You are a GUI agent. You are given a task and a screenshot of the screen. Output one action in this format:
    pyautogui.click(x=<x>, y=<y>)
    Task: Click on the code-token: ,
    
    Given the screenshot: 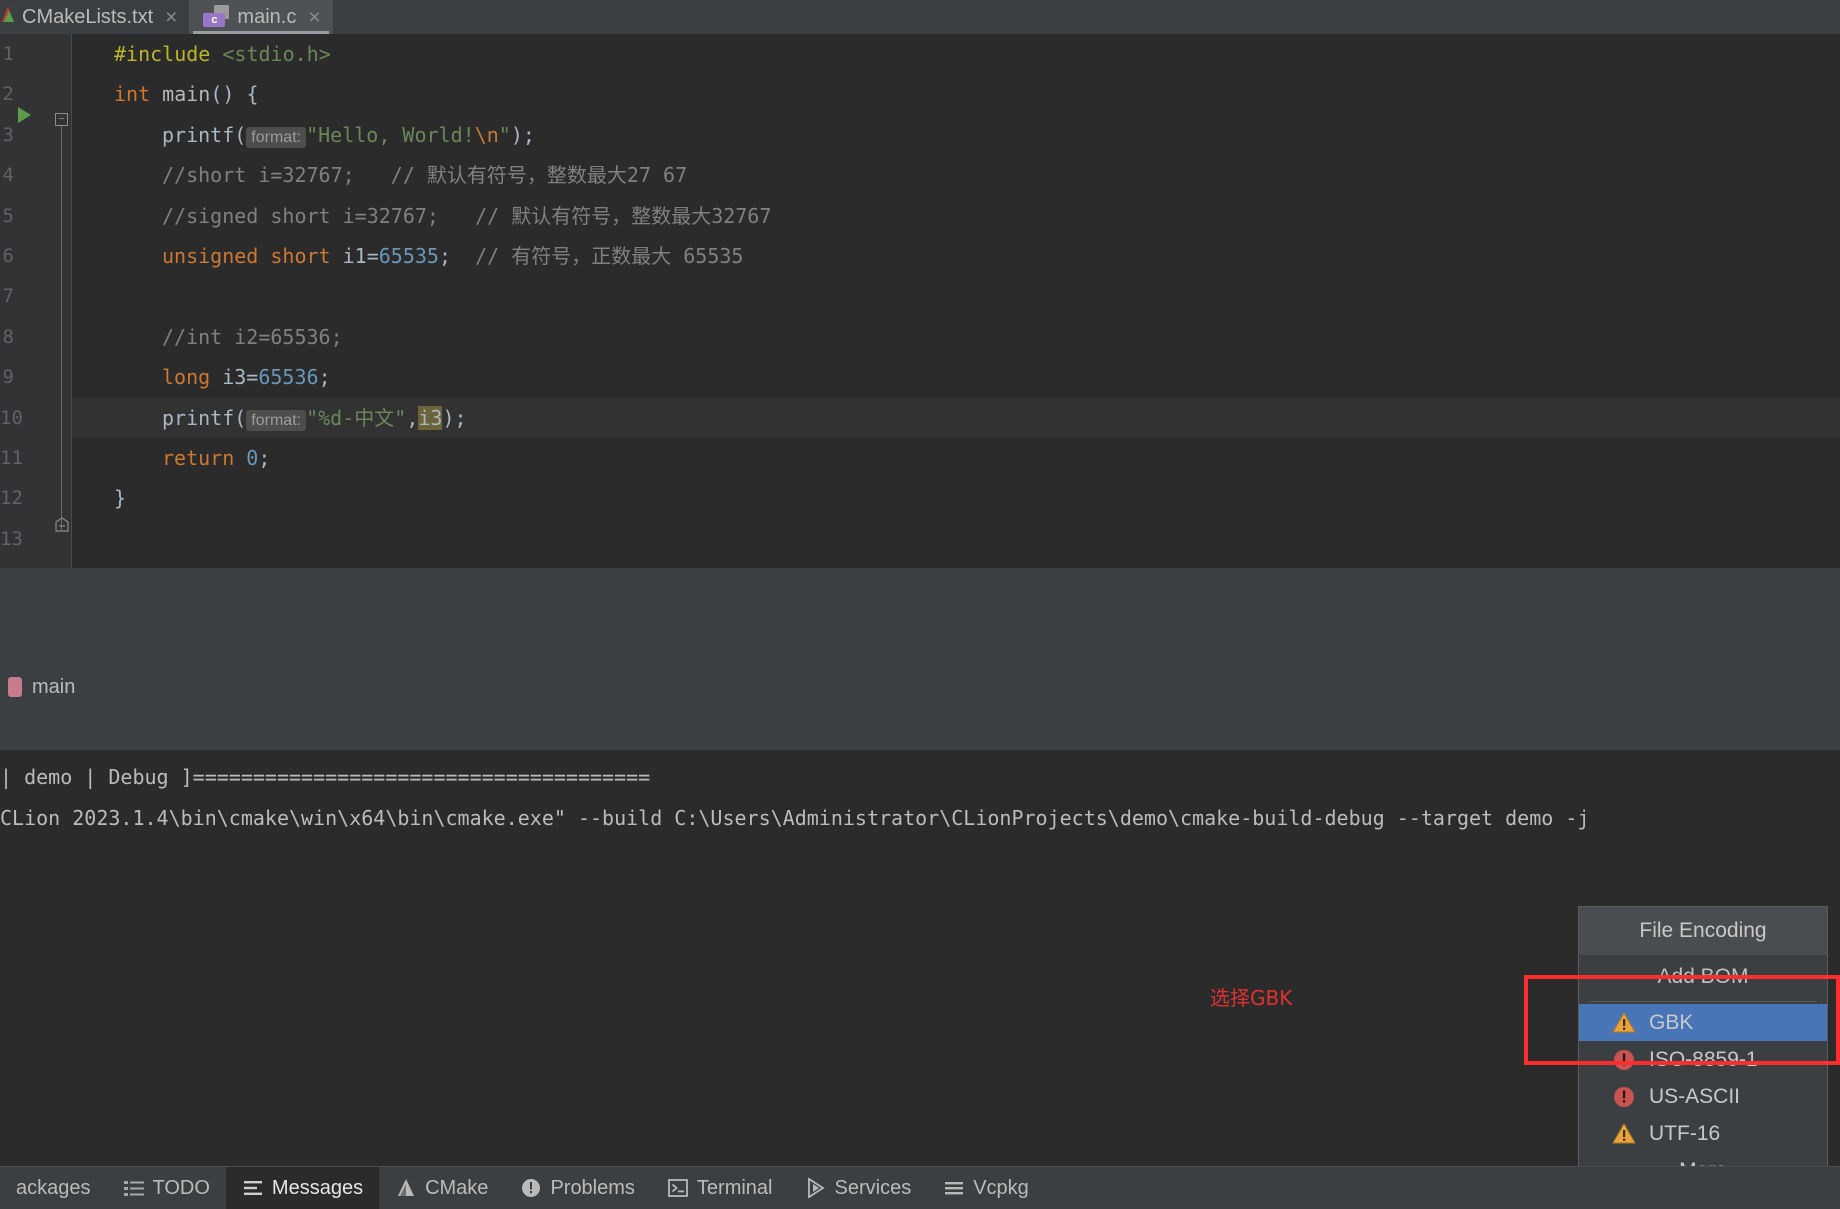 What is the action you would take?
    pyautogui.click(x=412, y=417)
    